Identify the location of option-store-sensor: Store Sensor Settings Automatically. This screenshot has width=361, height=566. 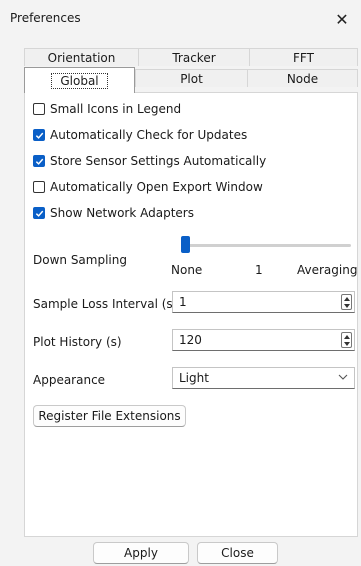
(149, 161).